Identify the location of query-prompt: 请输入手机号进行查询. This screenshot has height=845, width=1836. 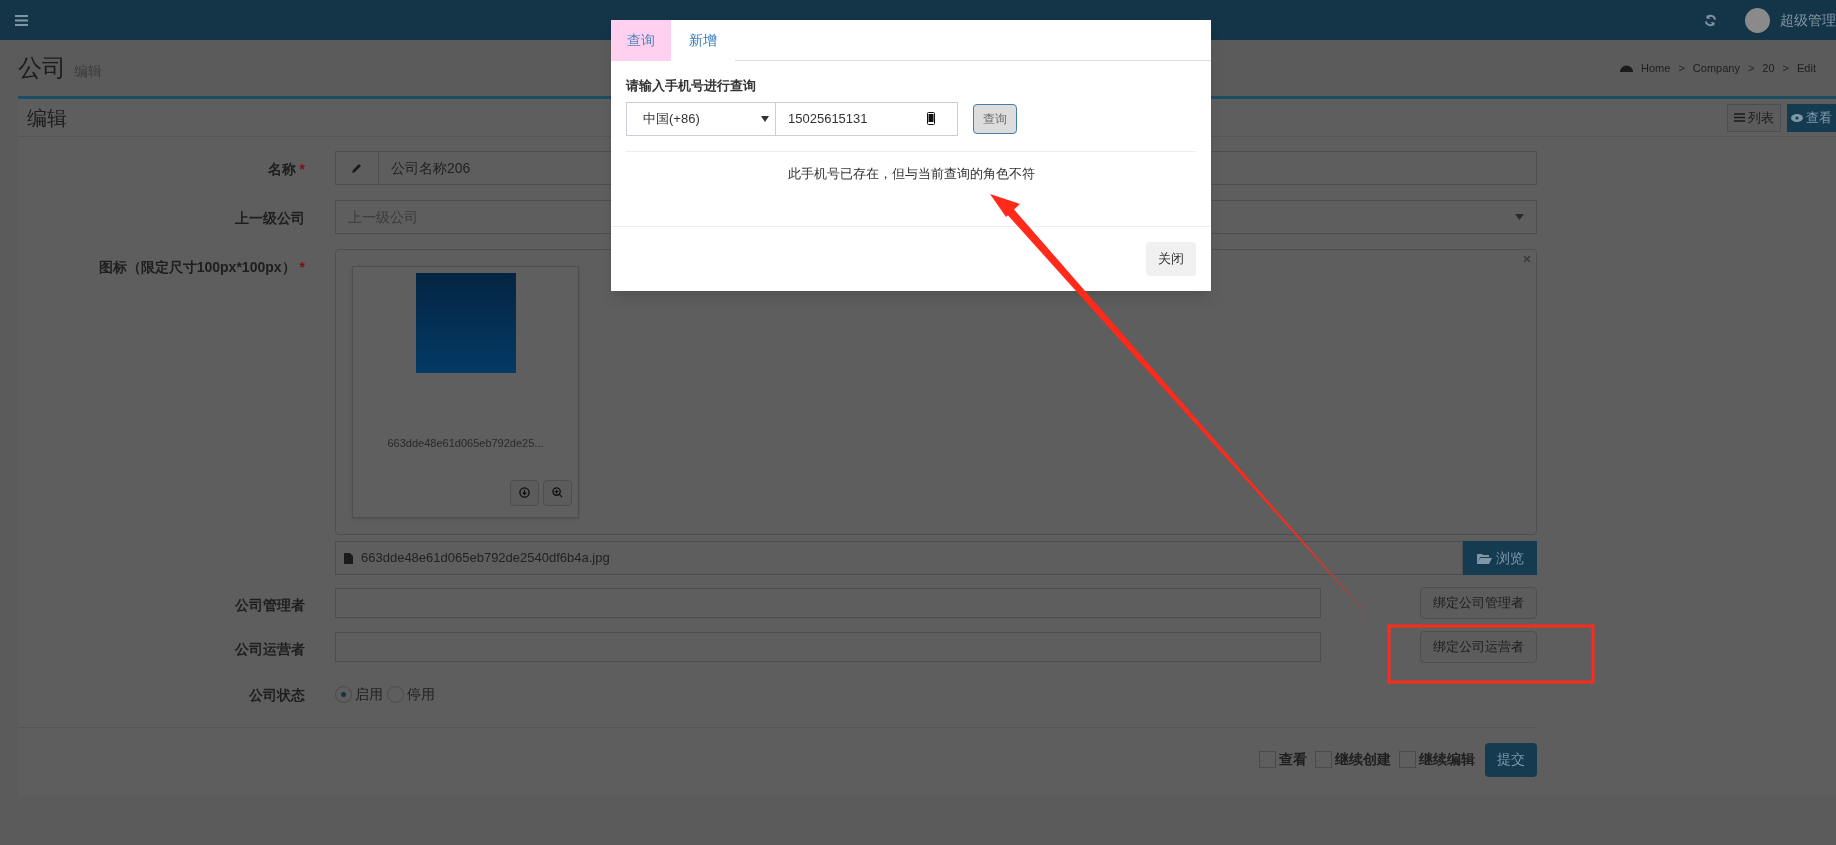
(691, 86).